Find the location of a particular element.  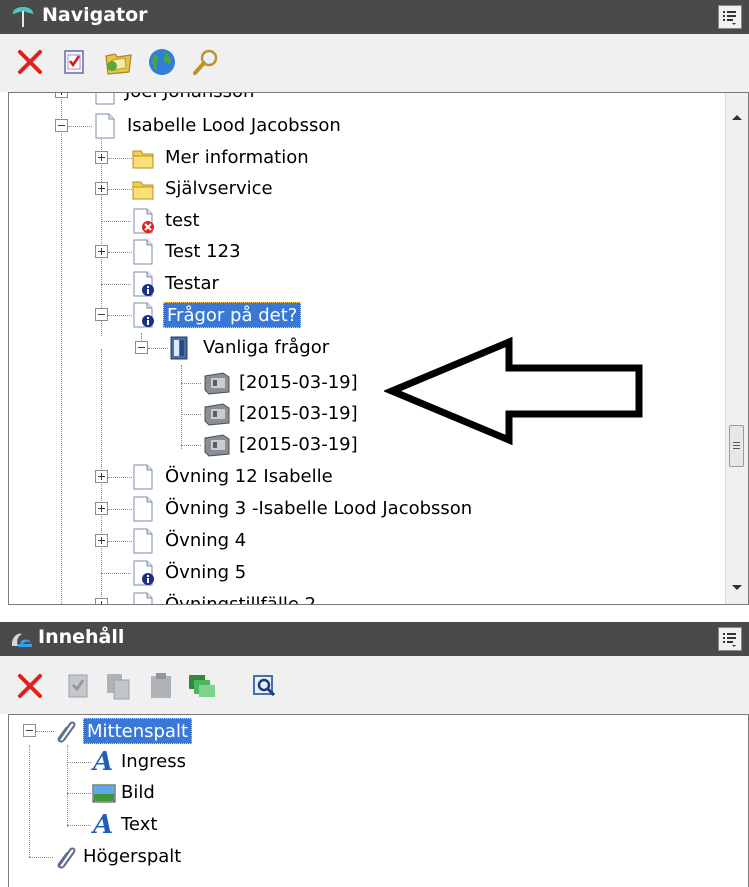

layers-button is located at coordinates (202, 686).